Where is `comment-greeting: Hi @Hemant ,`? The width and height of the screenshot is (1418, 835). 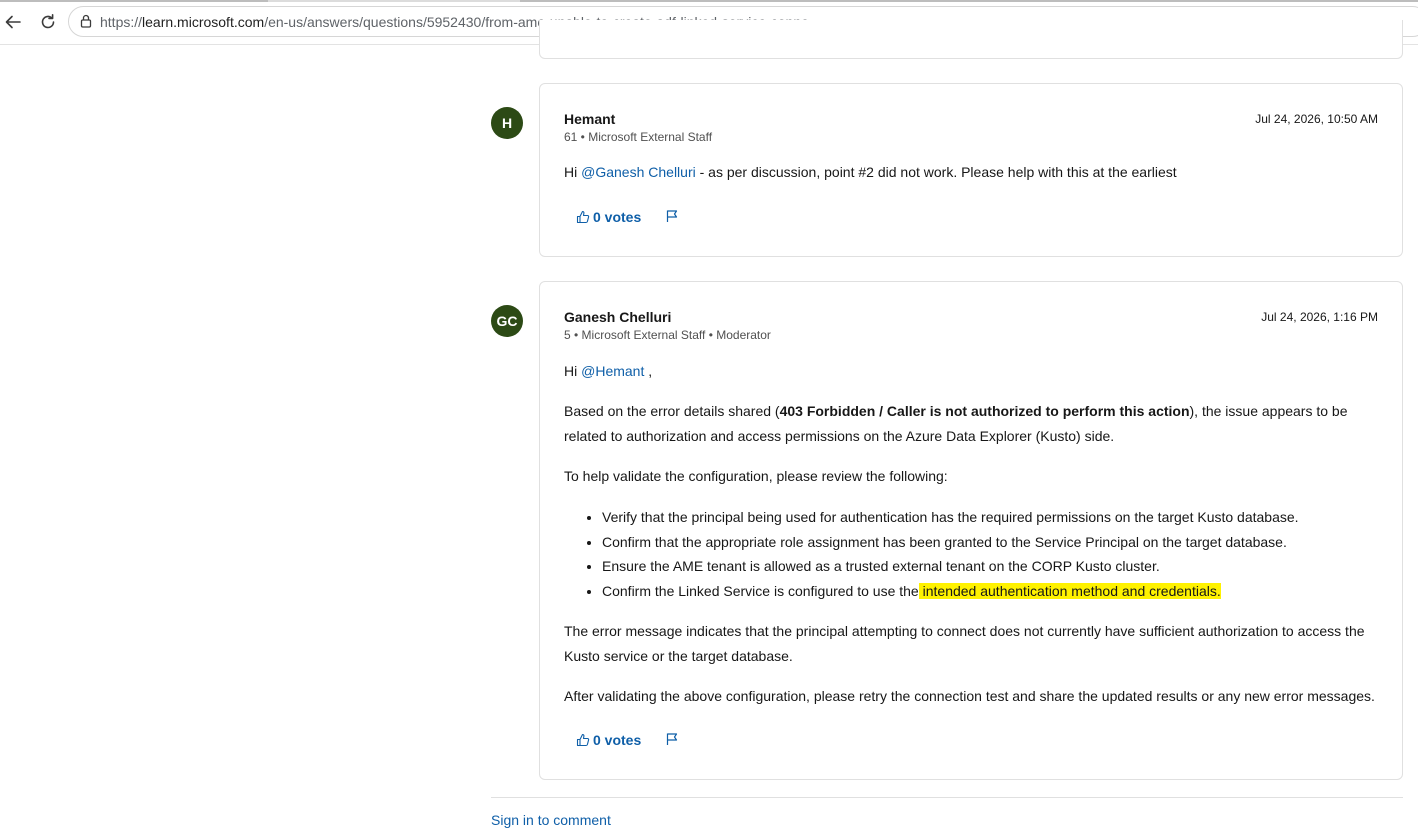
comment-greeting: Hi @Hemant , is located at coordinates (608, 371).